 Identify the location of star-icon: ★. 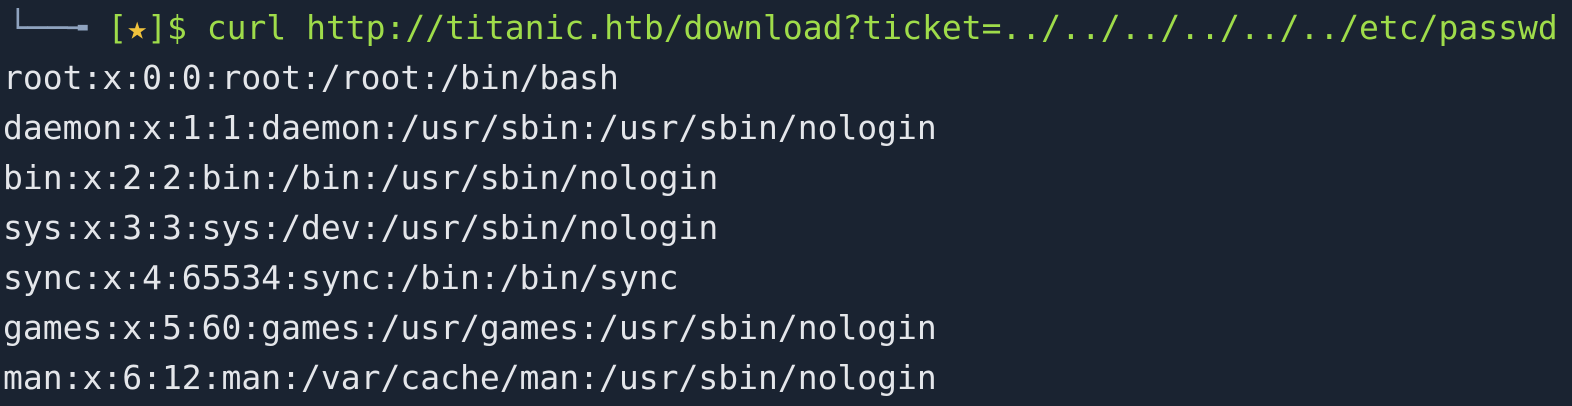
(137, 27).